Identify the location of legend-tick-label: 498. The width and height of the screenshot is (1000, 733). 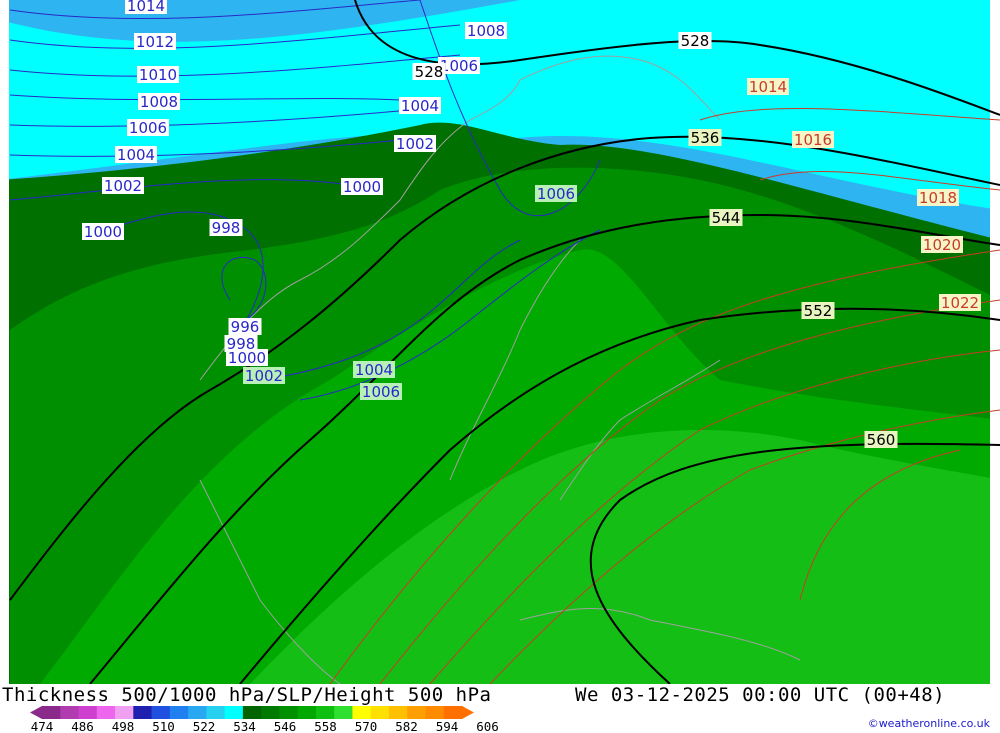
(123, 726).